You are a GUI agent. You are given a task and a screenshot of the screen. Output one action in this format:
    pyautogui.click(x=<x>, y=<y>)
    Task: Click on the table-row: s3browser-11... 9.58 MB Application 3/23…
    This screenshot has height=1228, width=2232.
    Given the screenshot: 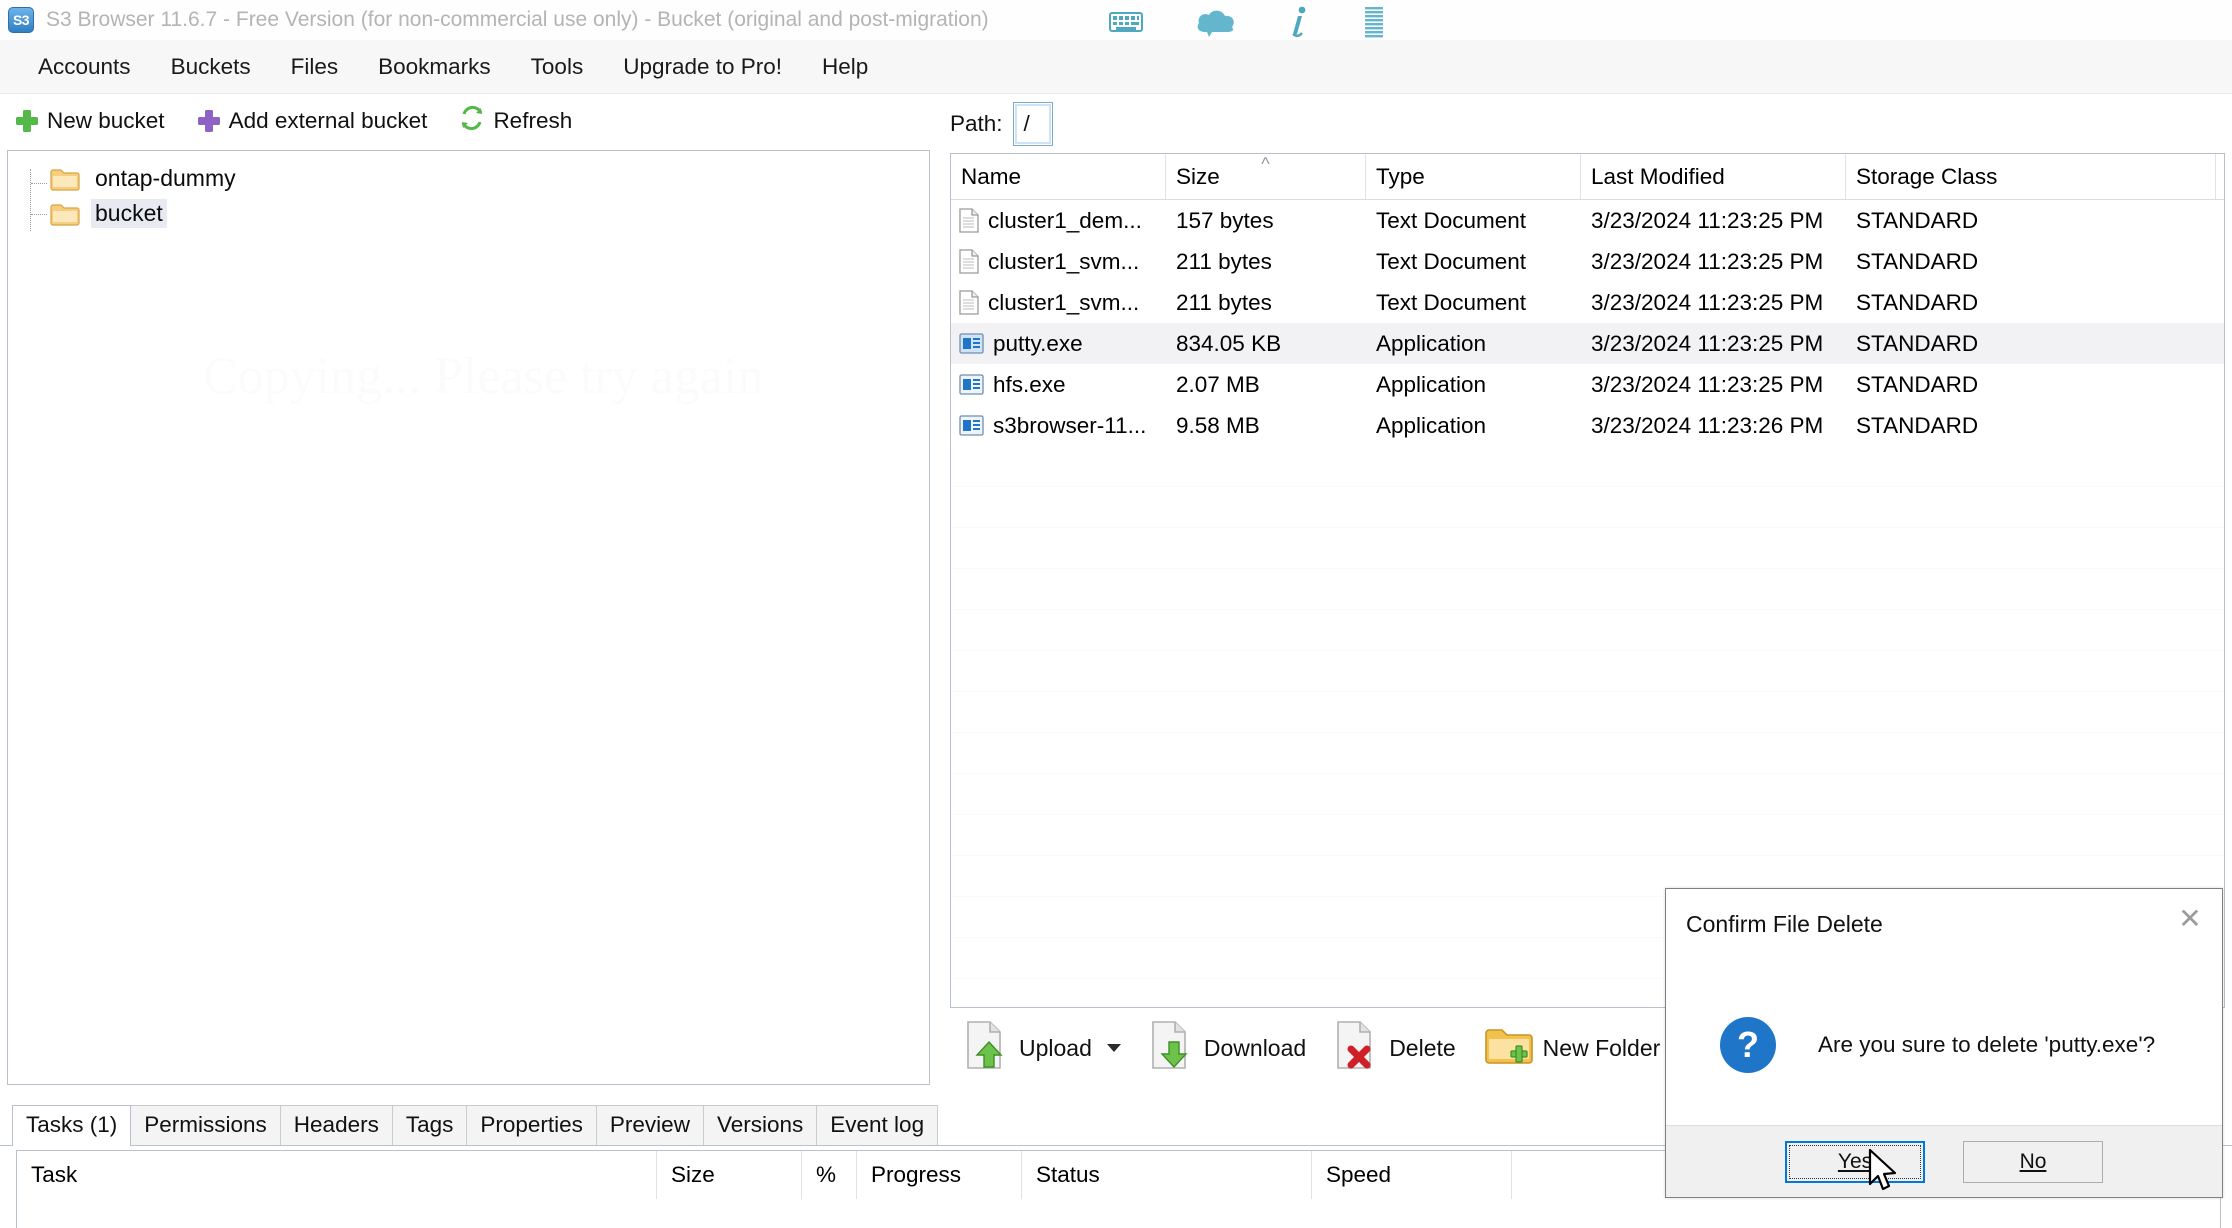 What is the action you would take?
    pyautogui.click(x=1587, y=425)
    